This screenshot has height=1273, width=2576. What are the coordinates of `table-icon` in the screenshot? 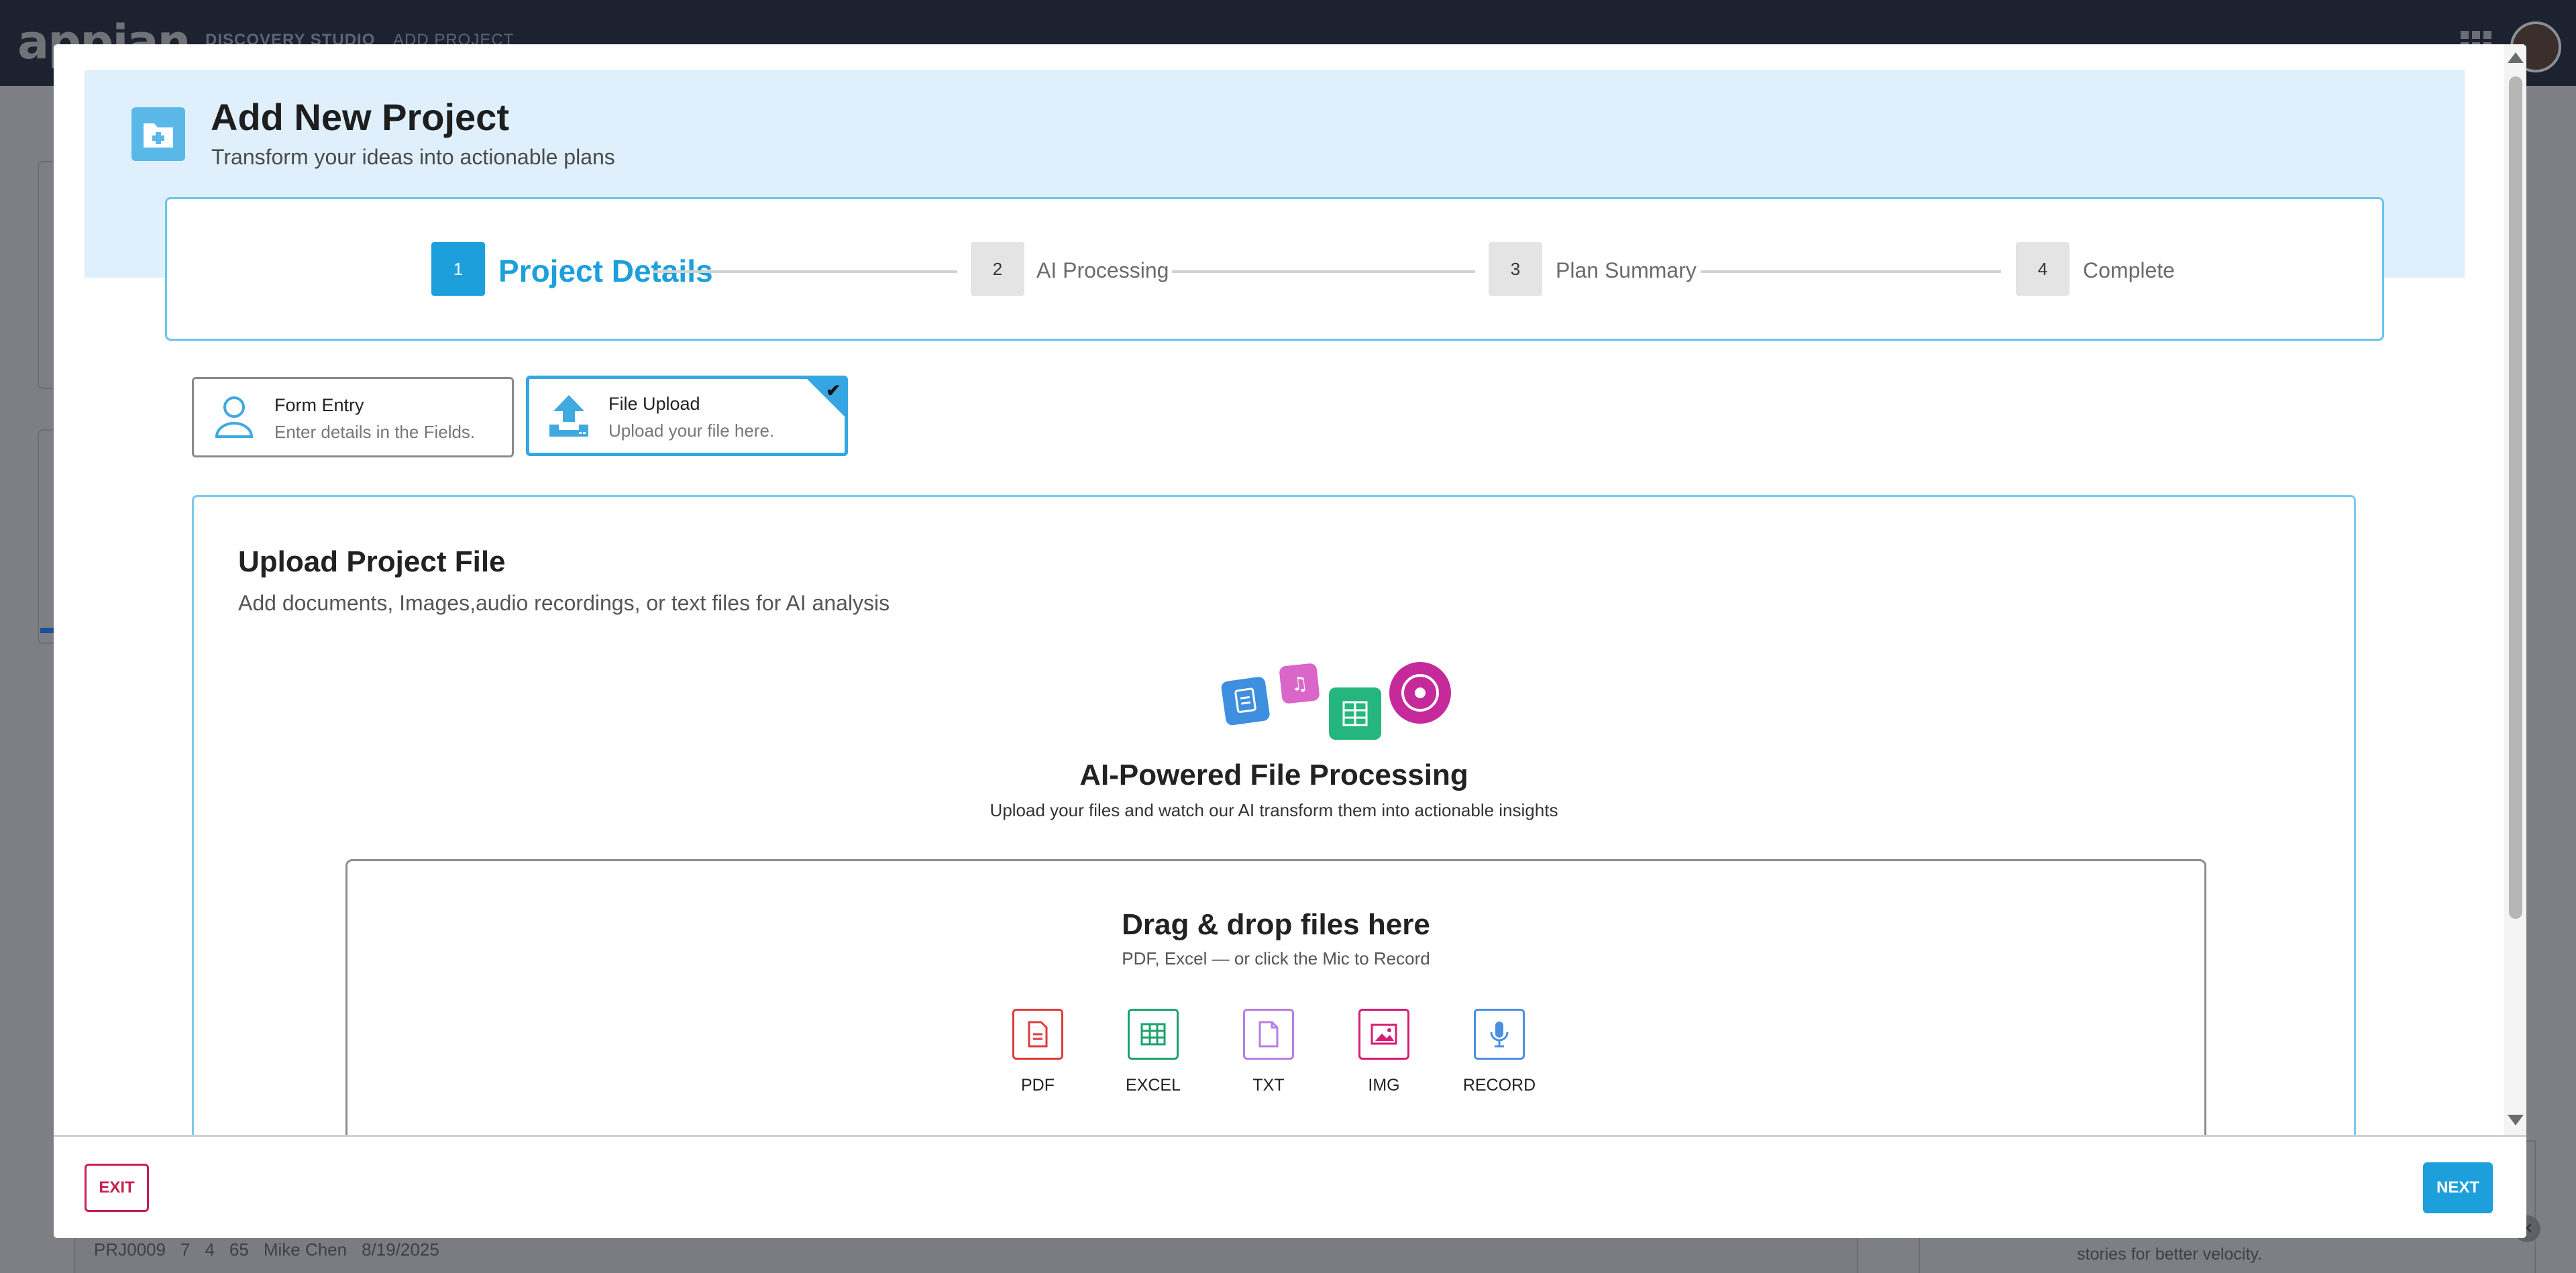 It's located at (1355, 713).